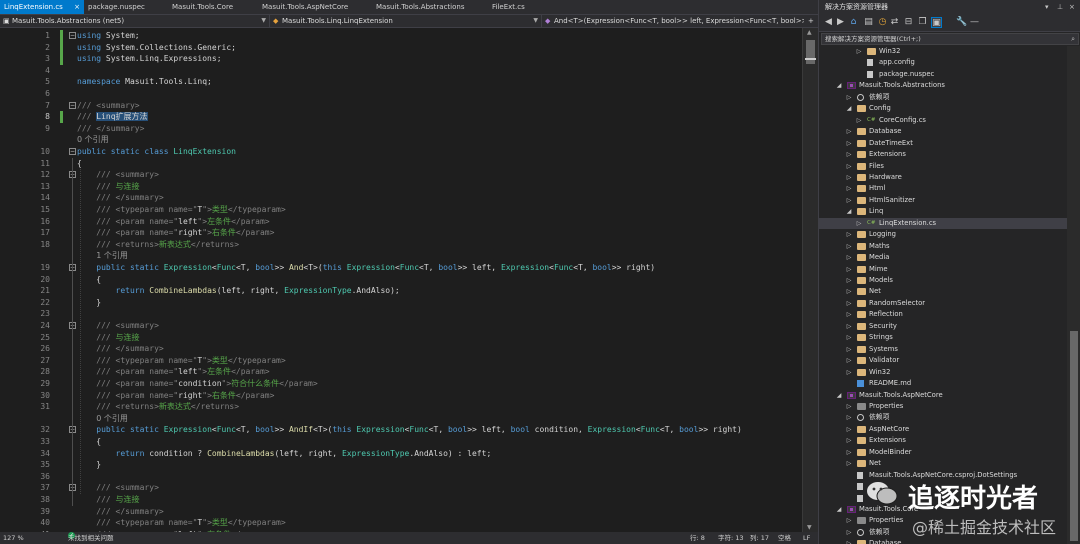 The height and width of the screenshot is (544, 1080). Describe the element at coordinates (943, 74) in the screenshot. I see `tree-node: package.nuspec` at that location.